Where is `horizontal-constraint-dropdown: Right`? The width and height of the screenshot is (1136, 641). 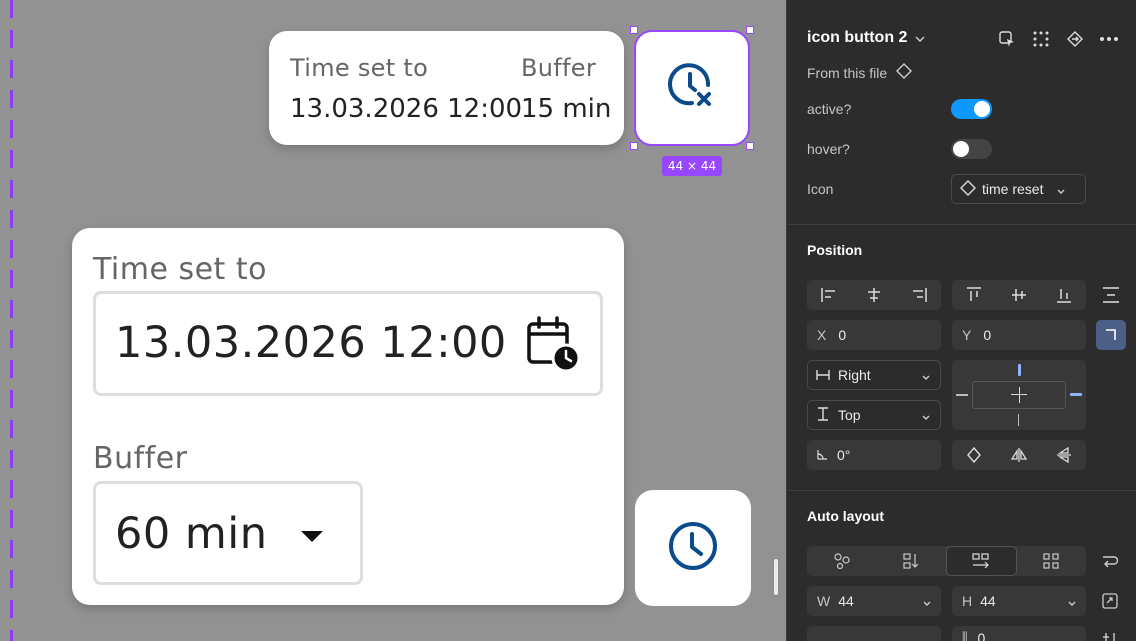 horizontal-constraint-dropdown: Right is located at coordinates (874, 375).